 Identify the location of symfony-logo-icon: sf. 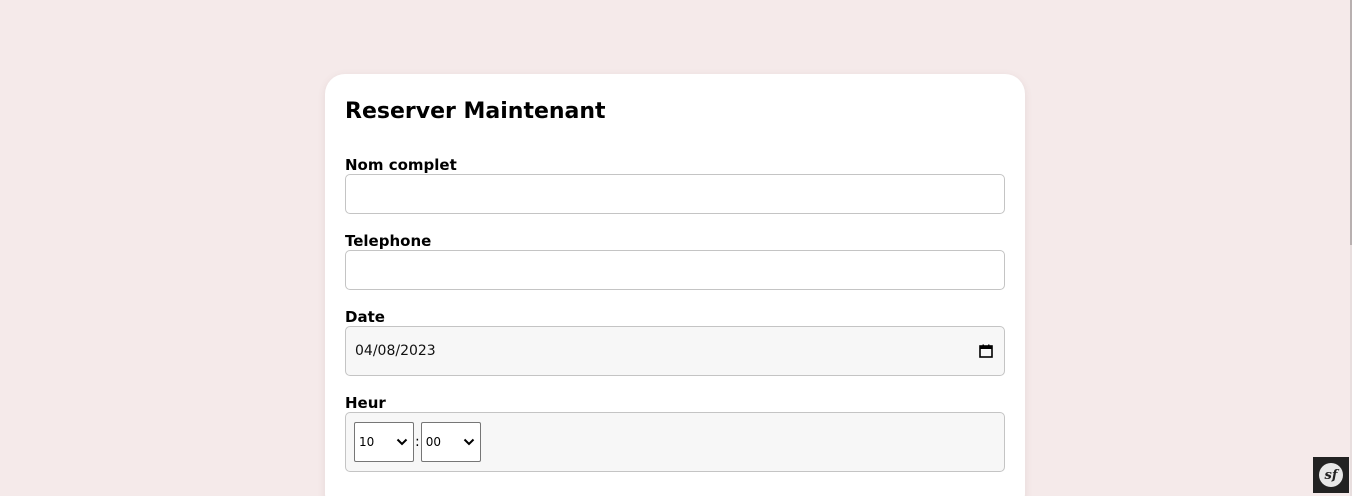
(1331, 475).